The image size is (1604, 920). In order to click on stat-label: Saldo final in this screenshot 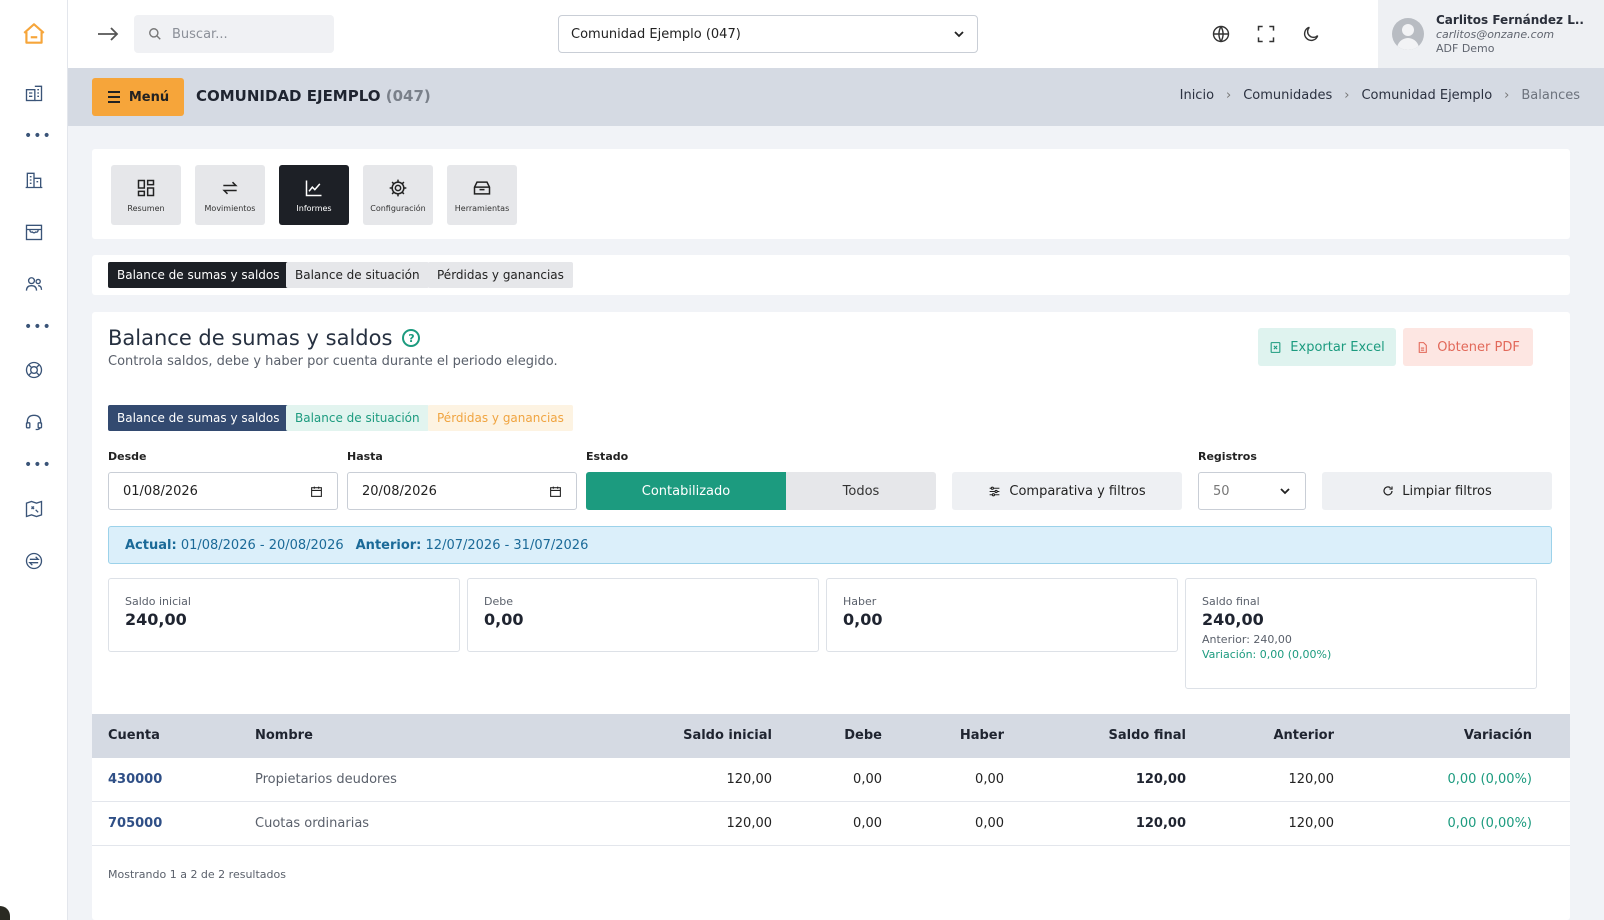, I will do `click(1231, 601)`.